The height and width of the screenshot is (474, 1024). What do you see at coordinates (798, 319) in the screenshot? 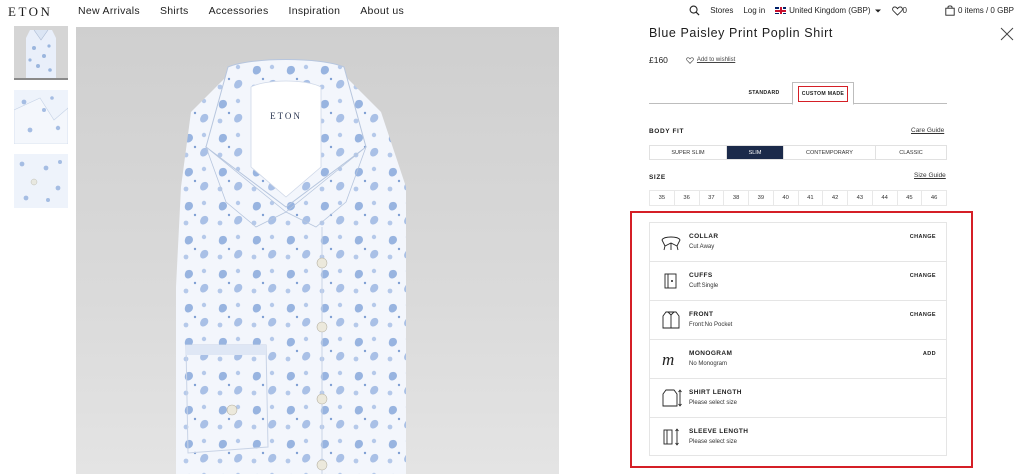
I see `customization-front: FRONT Front:No Pocket CHANGE` at bounding box center [798, 319].